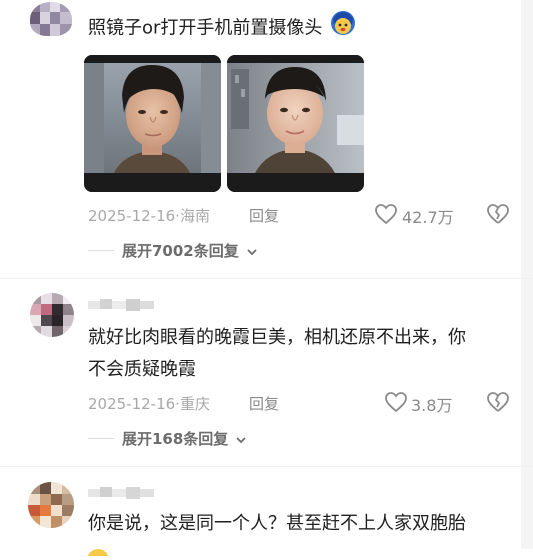  What do you see at coordinates (277, 354) in the screenshot?
I see `comment-text: 就好比肉眼看的晚霞巨美，相机还原不出来，你 不会质疑晚霞` at bounding box center [277, 354].